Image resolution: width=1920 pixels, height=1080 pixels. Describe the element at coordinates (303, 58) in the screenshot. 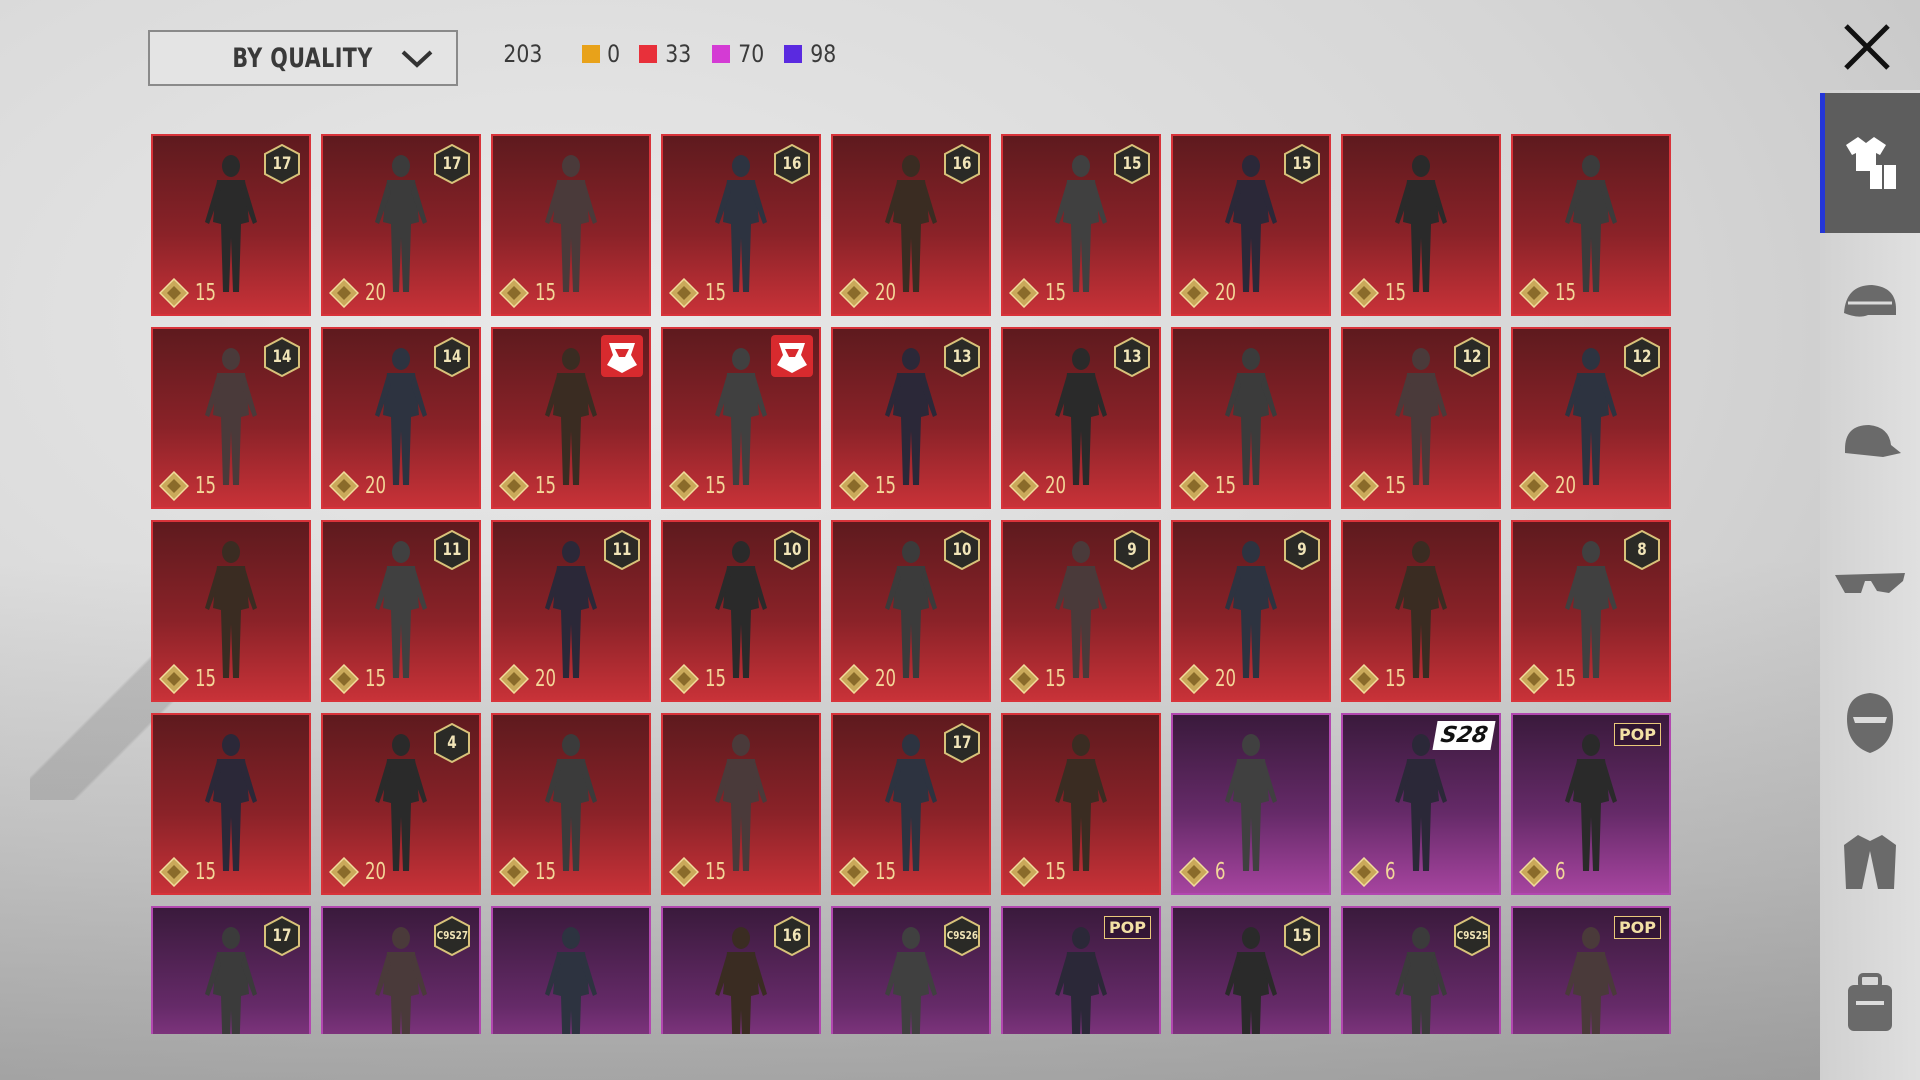

I see `sort-dropdown: BY QUALITY` at that location.